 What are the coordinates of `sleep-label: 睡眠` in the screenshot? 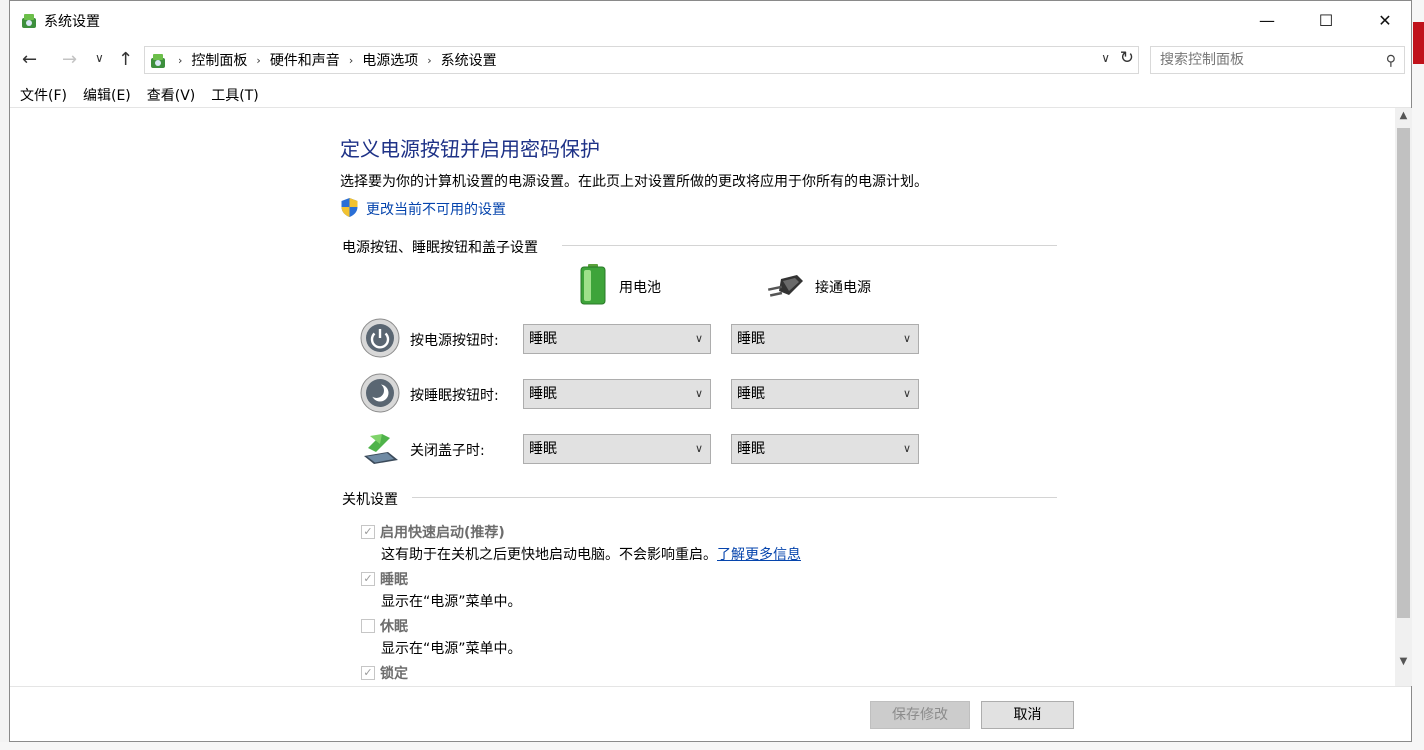 It's located at (394, 580).